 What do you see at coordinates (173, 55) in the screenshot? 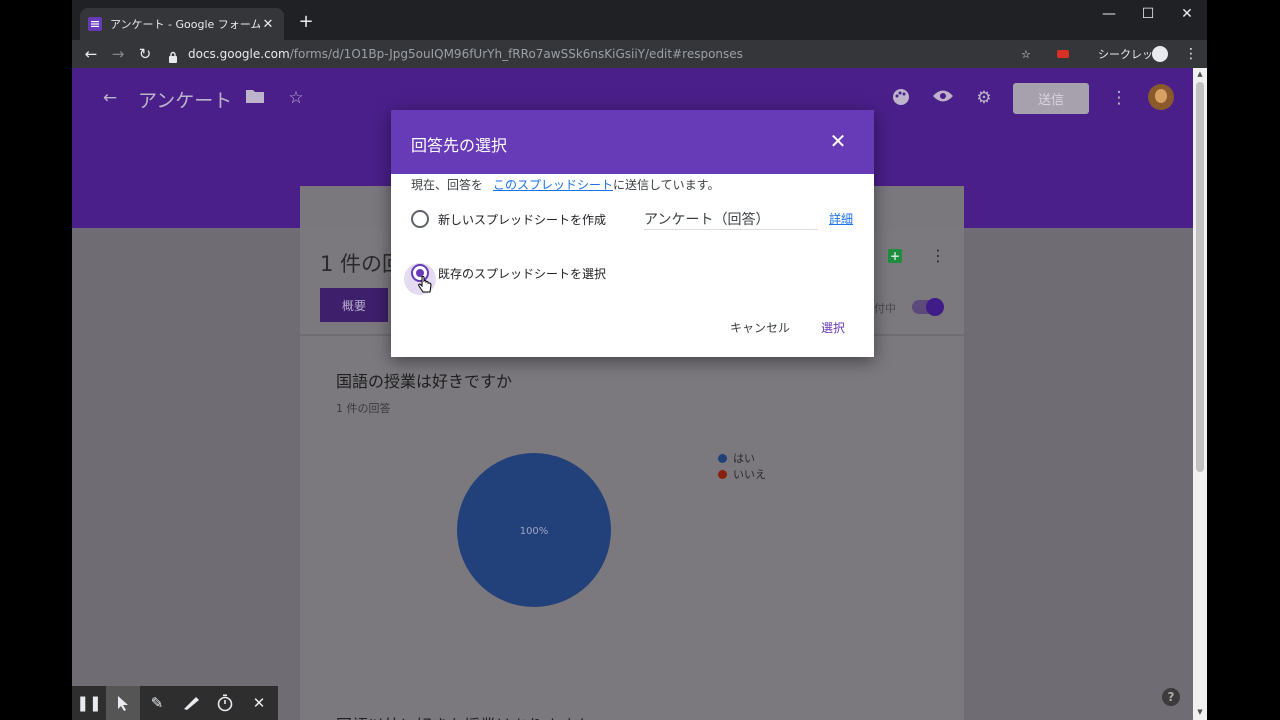
I see `lock-icon` at bounding box center [173, 55].